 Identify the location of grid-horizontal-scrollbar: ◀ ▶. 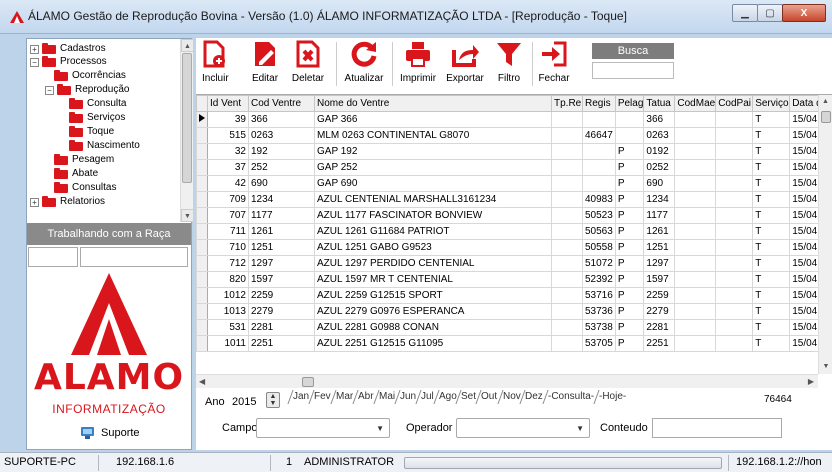
(507, 381).